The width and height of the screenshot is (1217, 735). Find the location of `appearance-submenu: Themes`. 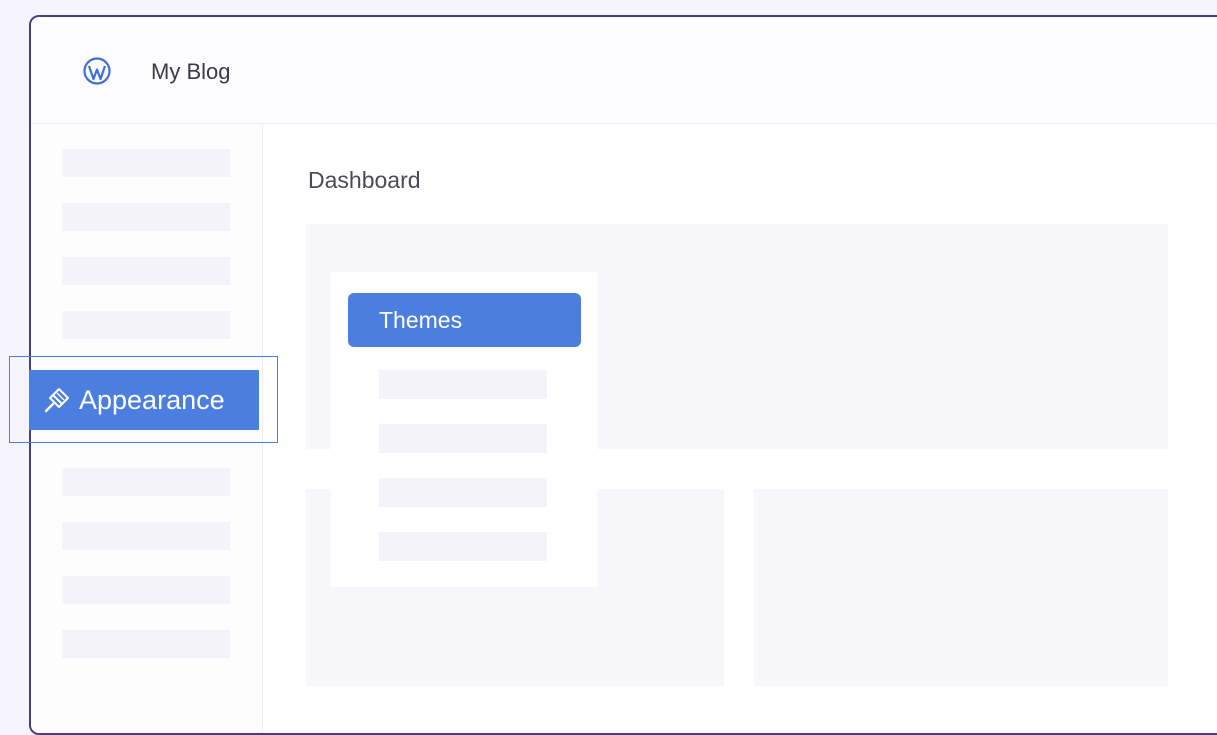

appearance-submenu: Themes is located at coordinates (464, 429).